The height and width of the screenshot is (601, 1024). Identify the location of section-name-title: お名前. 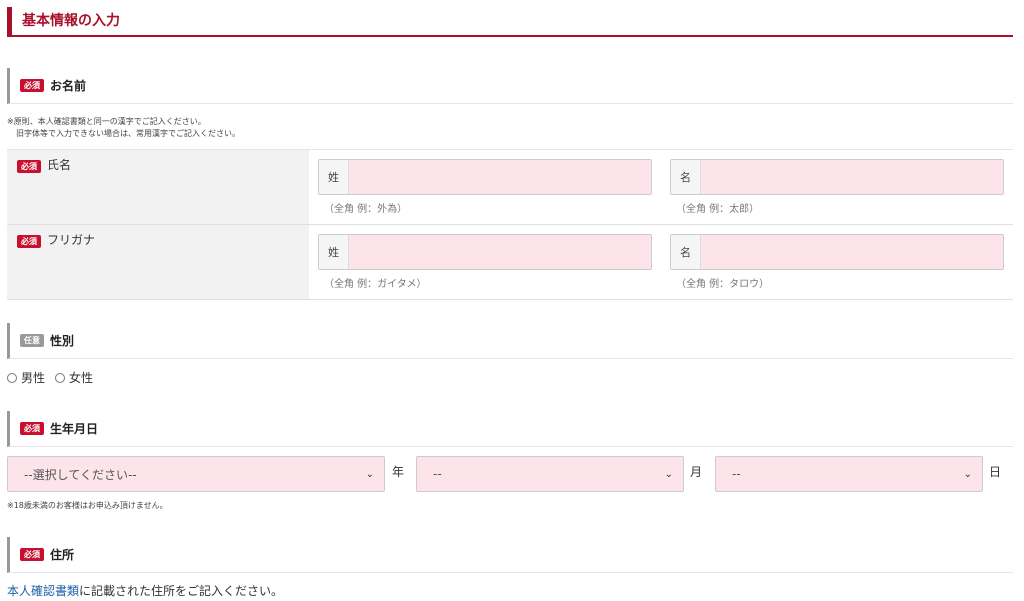
(68, 86).